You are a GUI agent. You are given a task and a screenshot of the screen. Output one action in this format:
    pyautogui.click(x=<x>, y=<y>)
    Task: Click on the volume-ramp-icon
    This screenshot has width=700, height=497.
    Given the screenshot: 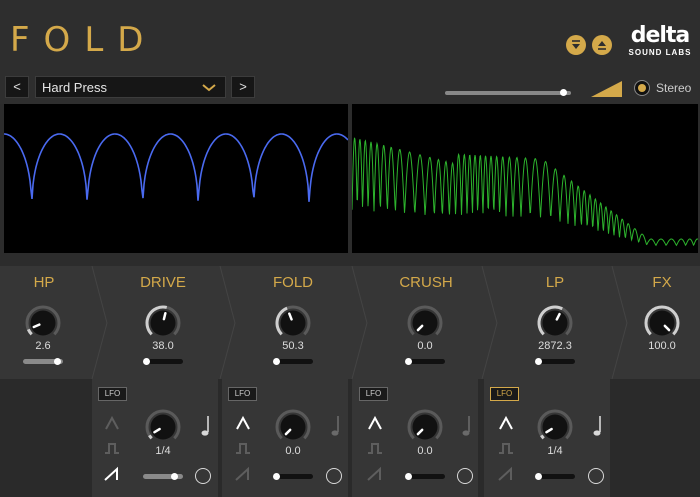 What is the action you would take?
    pyautogui.click(x=606, y=89)
    